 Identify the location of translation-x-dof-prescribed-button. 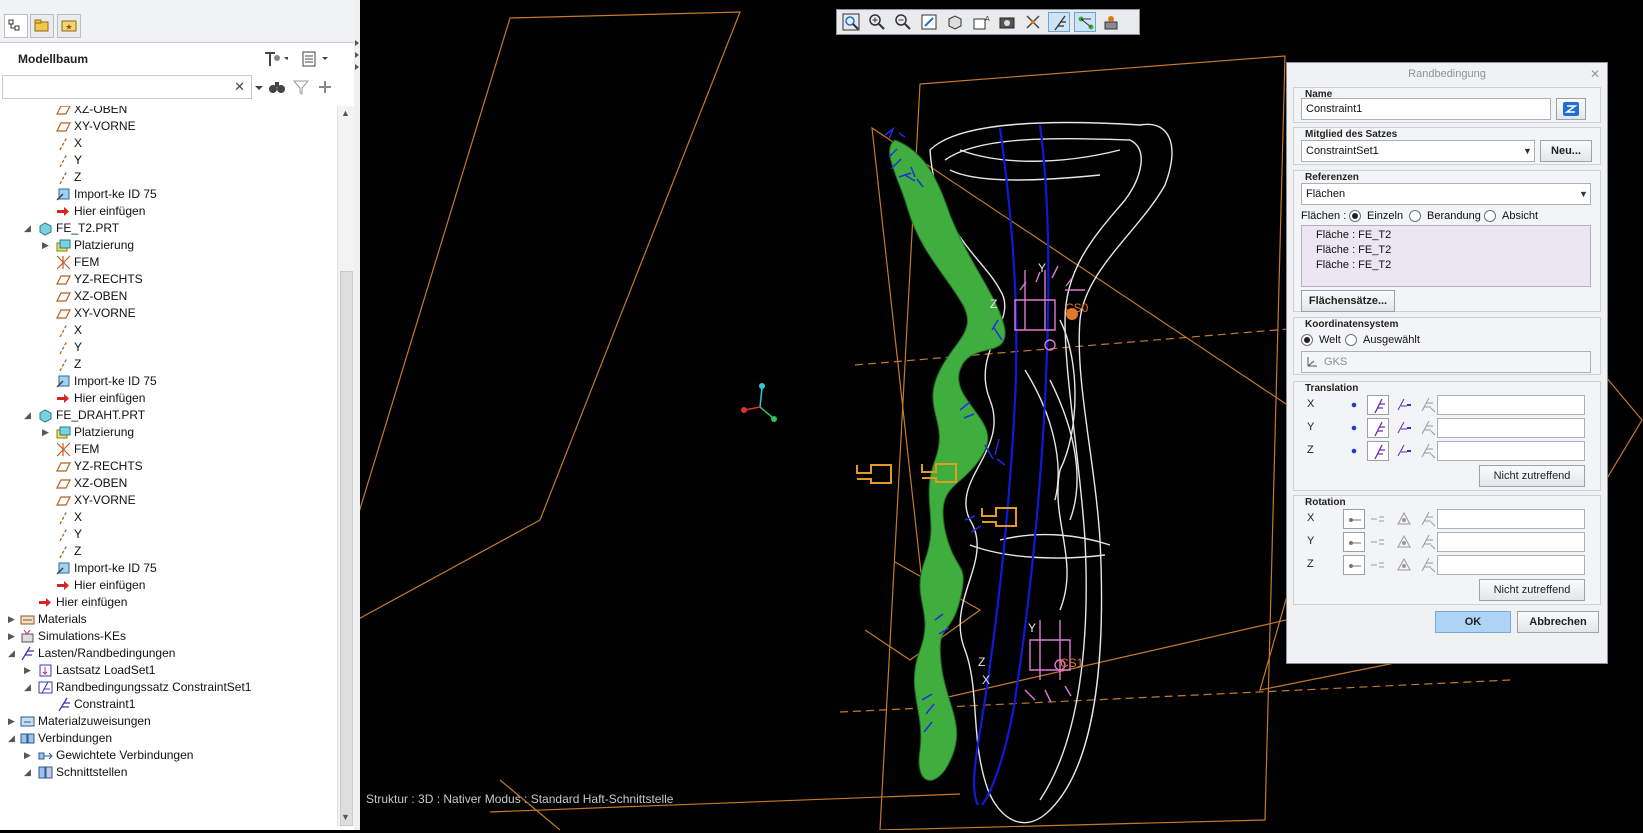
(1404, 405).